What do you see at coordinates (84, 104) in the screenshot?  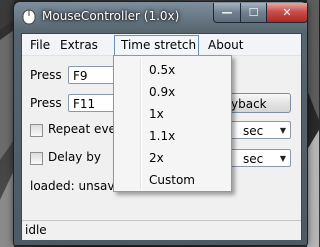 I see `hotkey-value-2: F11` at bounding box center [84, 104].